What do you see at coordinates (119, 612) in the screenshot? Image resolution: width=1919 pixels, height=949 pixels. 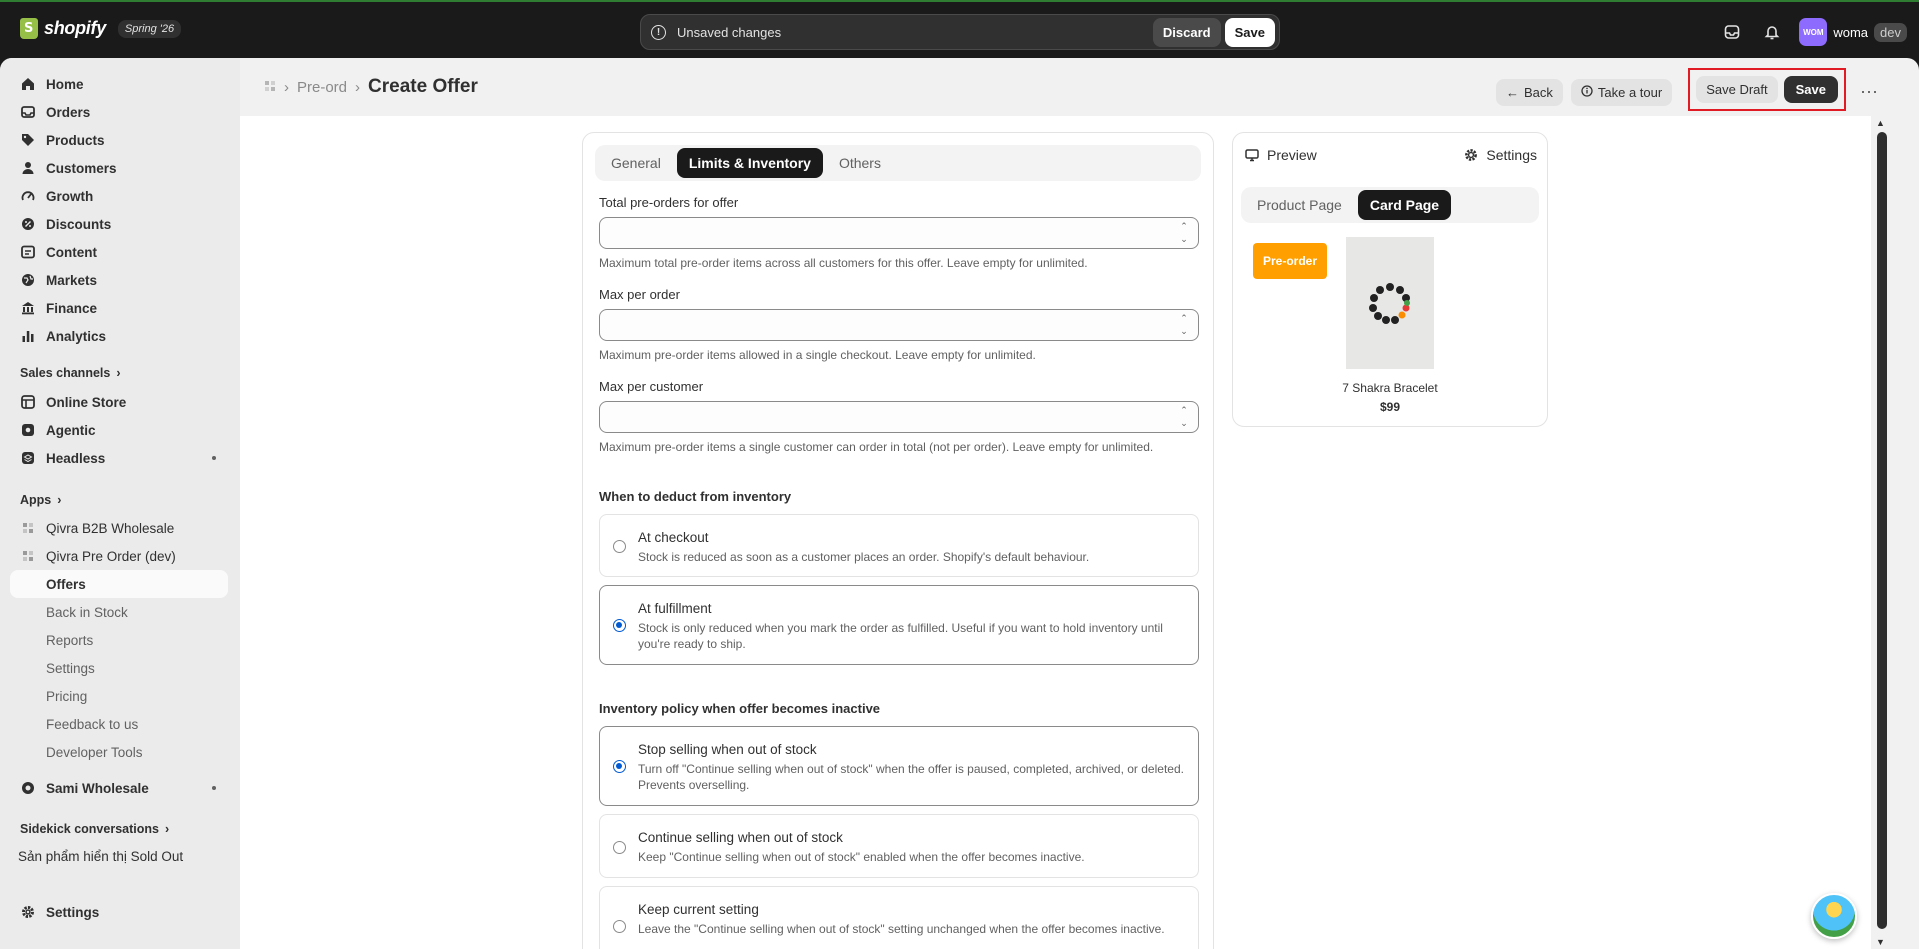 I see `sidebar-subitem-back-in-stock: Back in Stock` at bounding box center [119, 612].